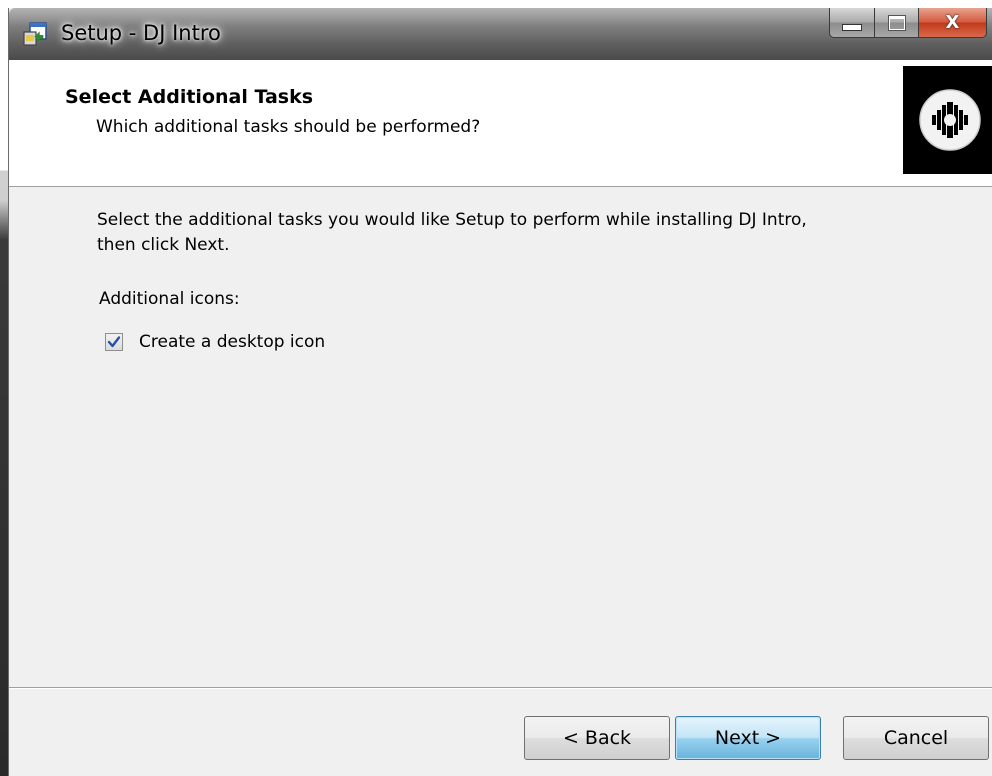 This screenshot has height=776, width=992. Describe the element at coordinates (232, 342) in the screenshot. I see `task-label: Create a desktop icon` at that location.